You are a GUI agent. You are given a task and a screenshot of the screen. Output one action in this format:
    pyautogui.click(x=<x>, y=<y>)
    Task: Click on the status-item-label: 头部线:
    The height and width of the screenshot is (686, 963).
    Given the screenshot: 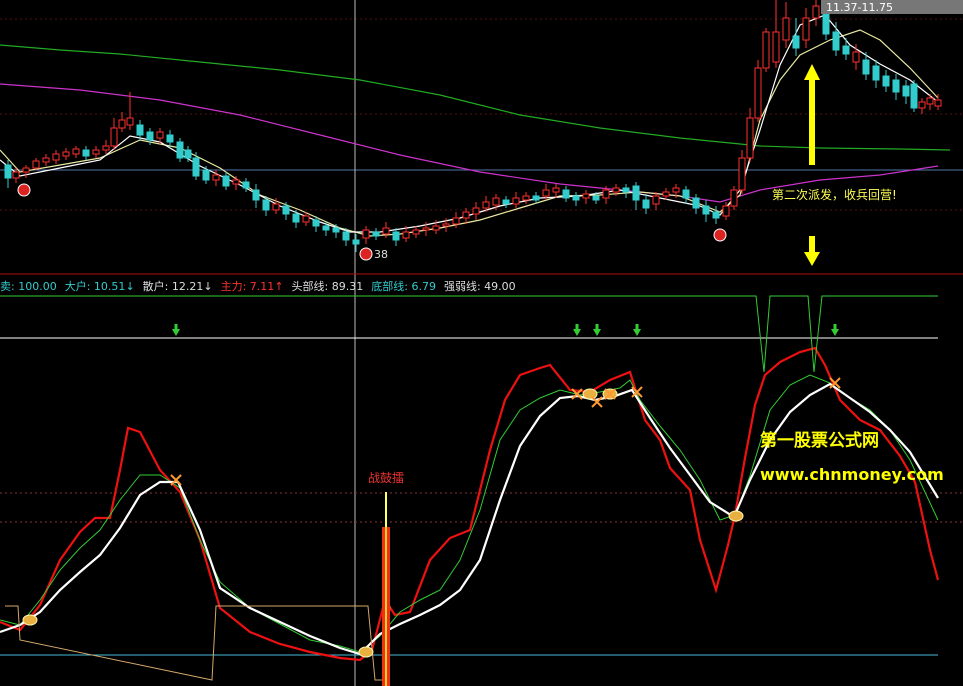 What is the action you would take?
    pyautogui.click(x=310, y=286)
    